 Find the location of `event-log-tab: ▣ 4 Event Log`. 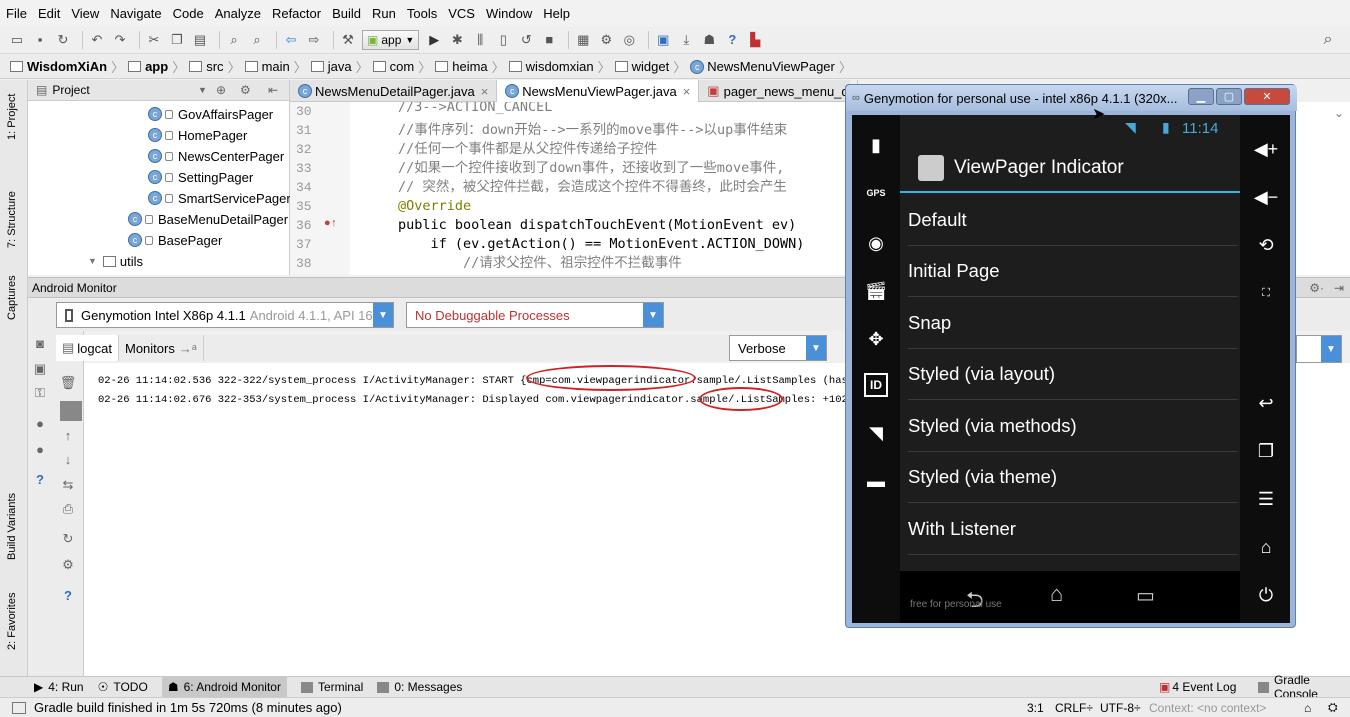

event-log-tab: ▣ 4 Event Log is located at coordinates (1197, 687).